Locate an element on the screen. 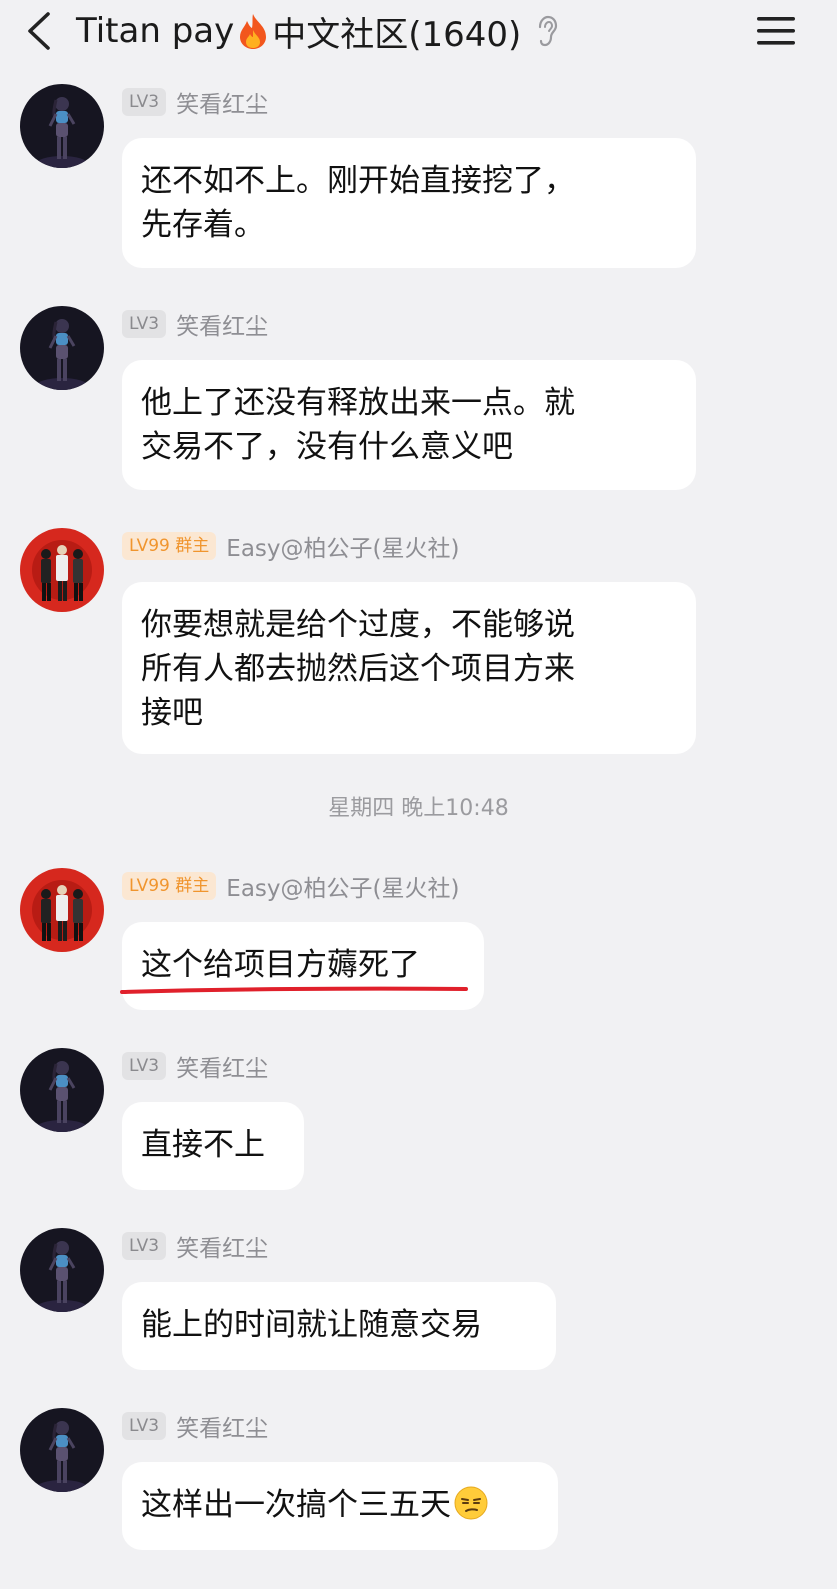  chat-title: Titan pay 中文社区(1640) is located at coordinates (317, 31).